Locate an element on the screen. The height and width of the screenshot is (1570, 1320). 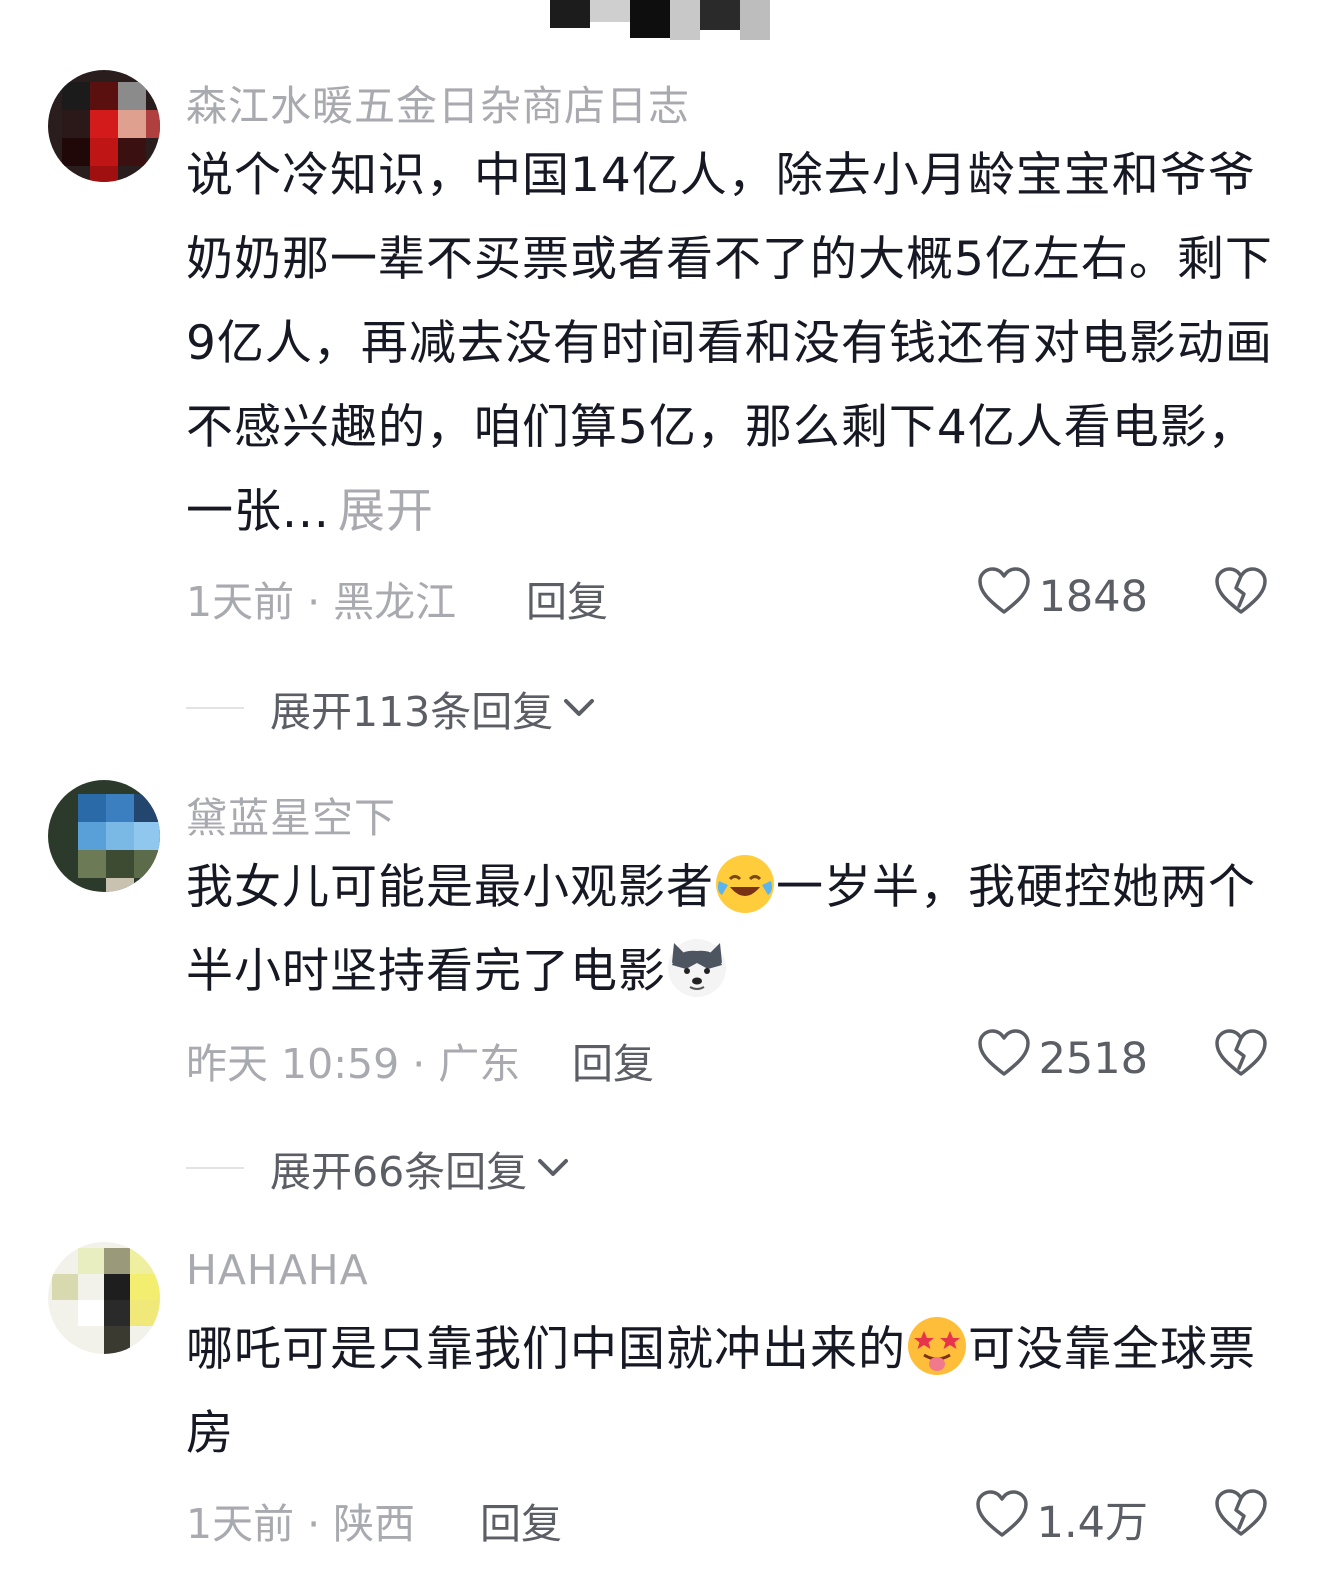
expand-text-link: 展开 is located at coordinates (386, 511).